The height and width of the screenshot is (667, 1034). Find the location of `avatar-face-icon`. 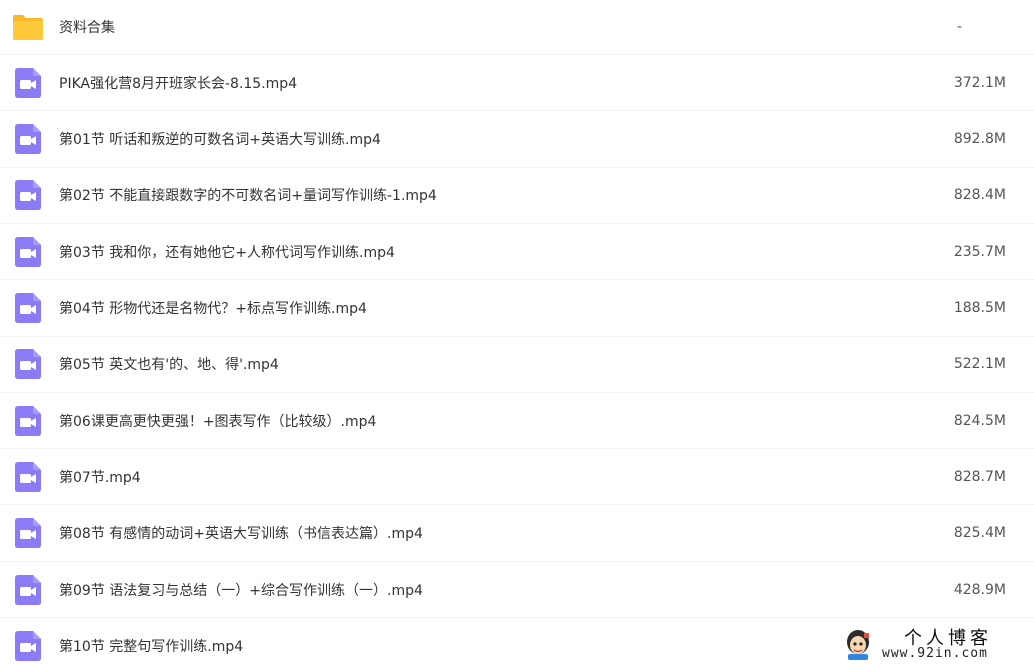

avatar-face-icon is located at coordinates (858, 645).